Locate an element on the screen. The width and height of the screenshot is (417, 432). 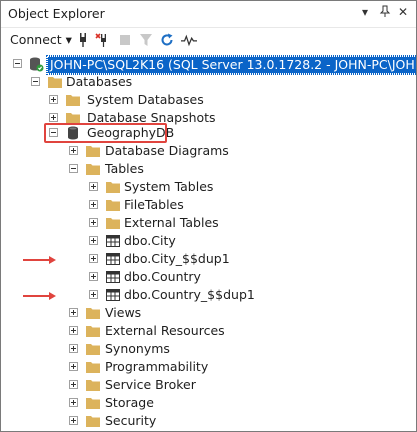
pin-icon is located at coordinates (385, 13).